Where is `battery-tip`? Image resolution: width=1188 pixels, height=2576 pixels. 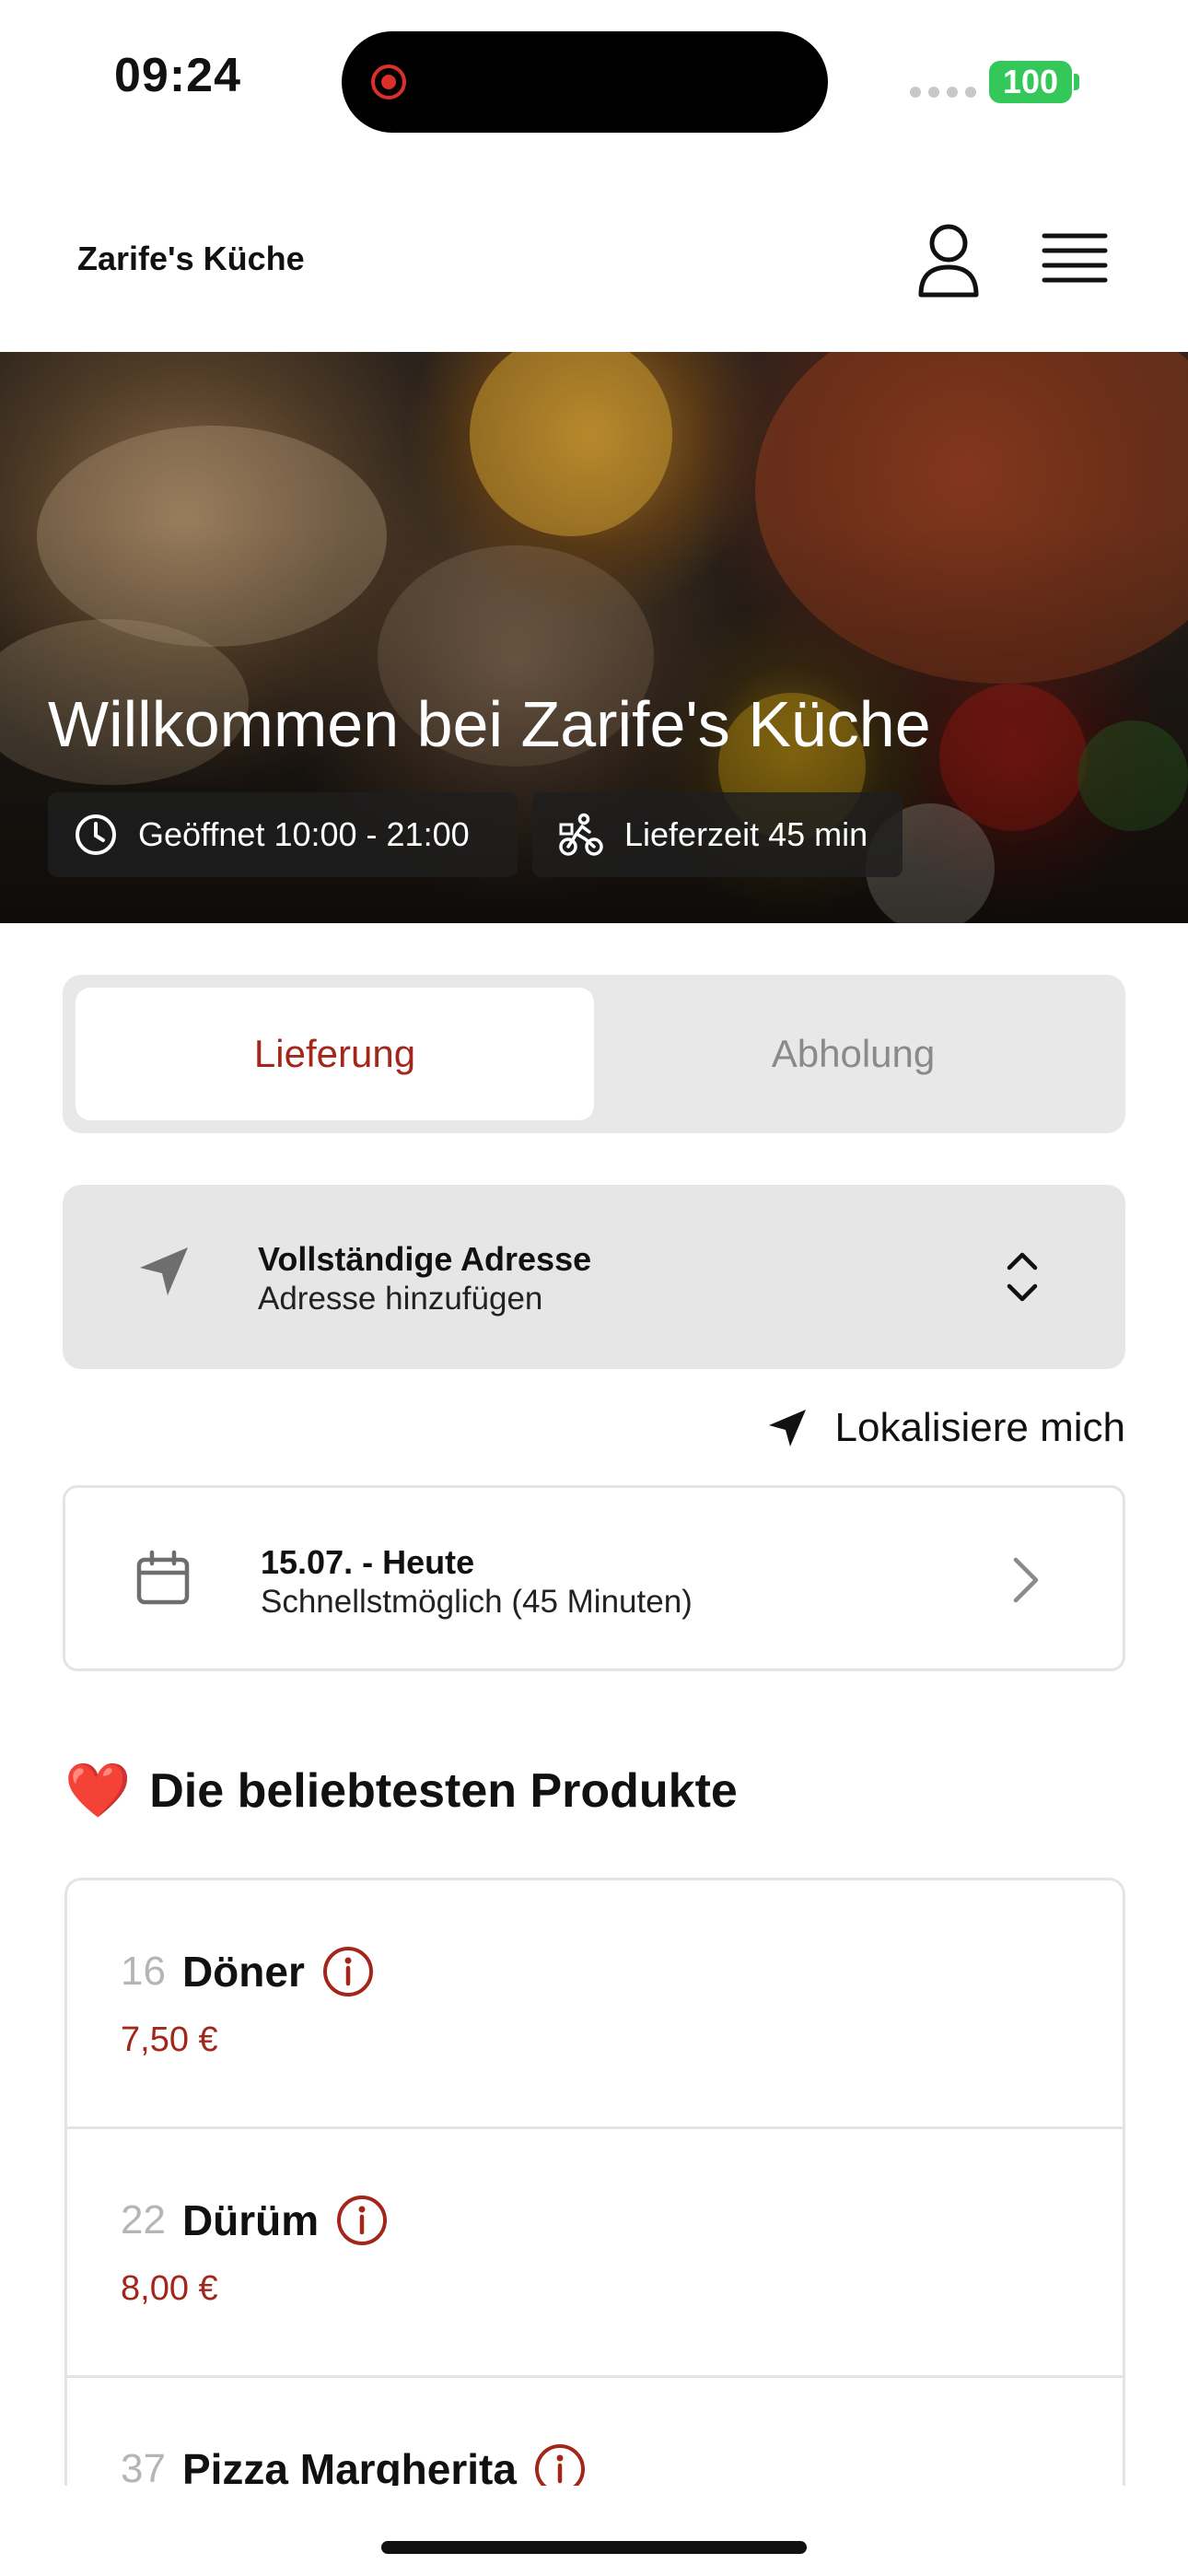
battery-tip is located at coordinates (1076, 82).